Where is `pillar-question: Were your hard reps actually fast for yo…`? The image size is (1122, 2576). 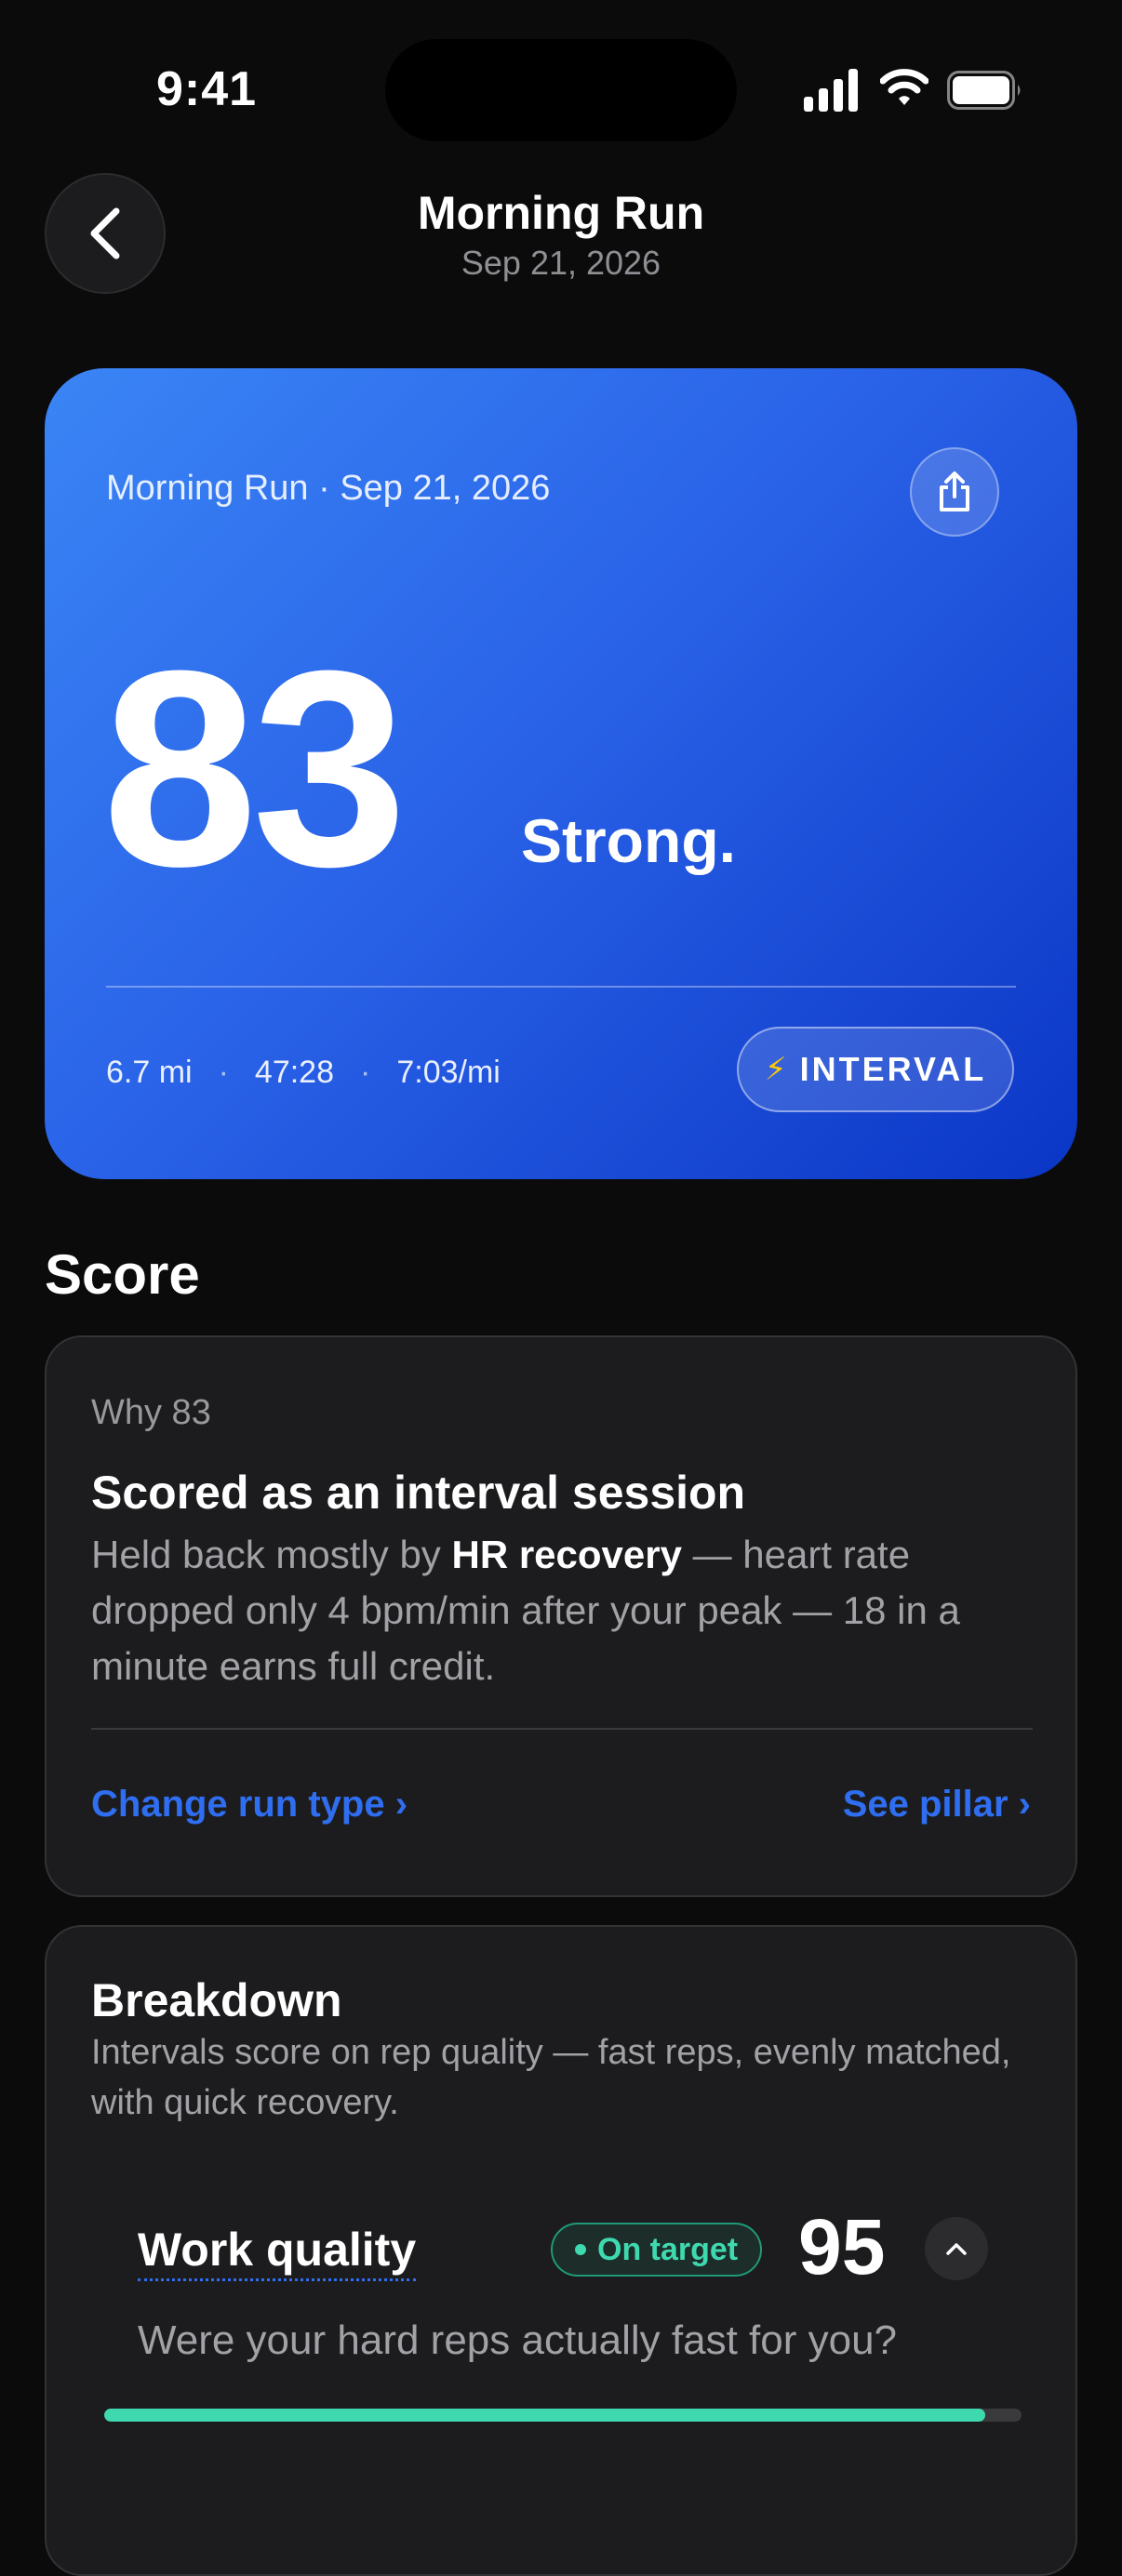 pillar-question: Were your hard reps actually fast for yo… is located at coordinates (518, 2340).